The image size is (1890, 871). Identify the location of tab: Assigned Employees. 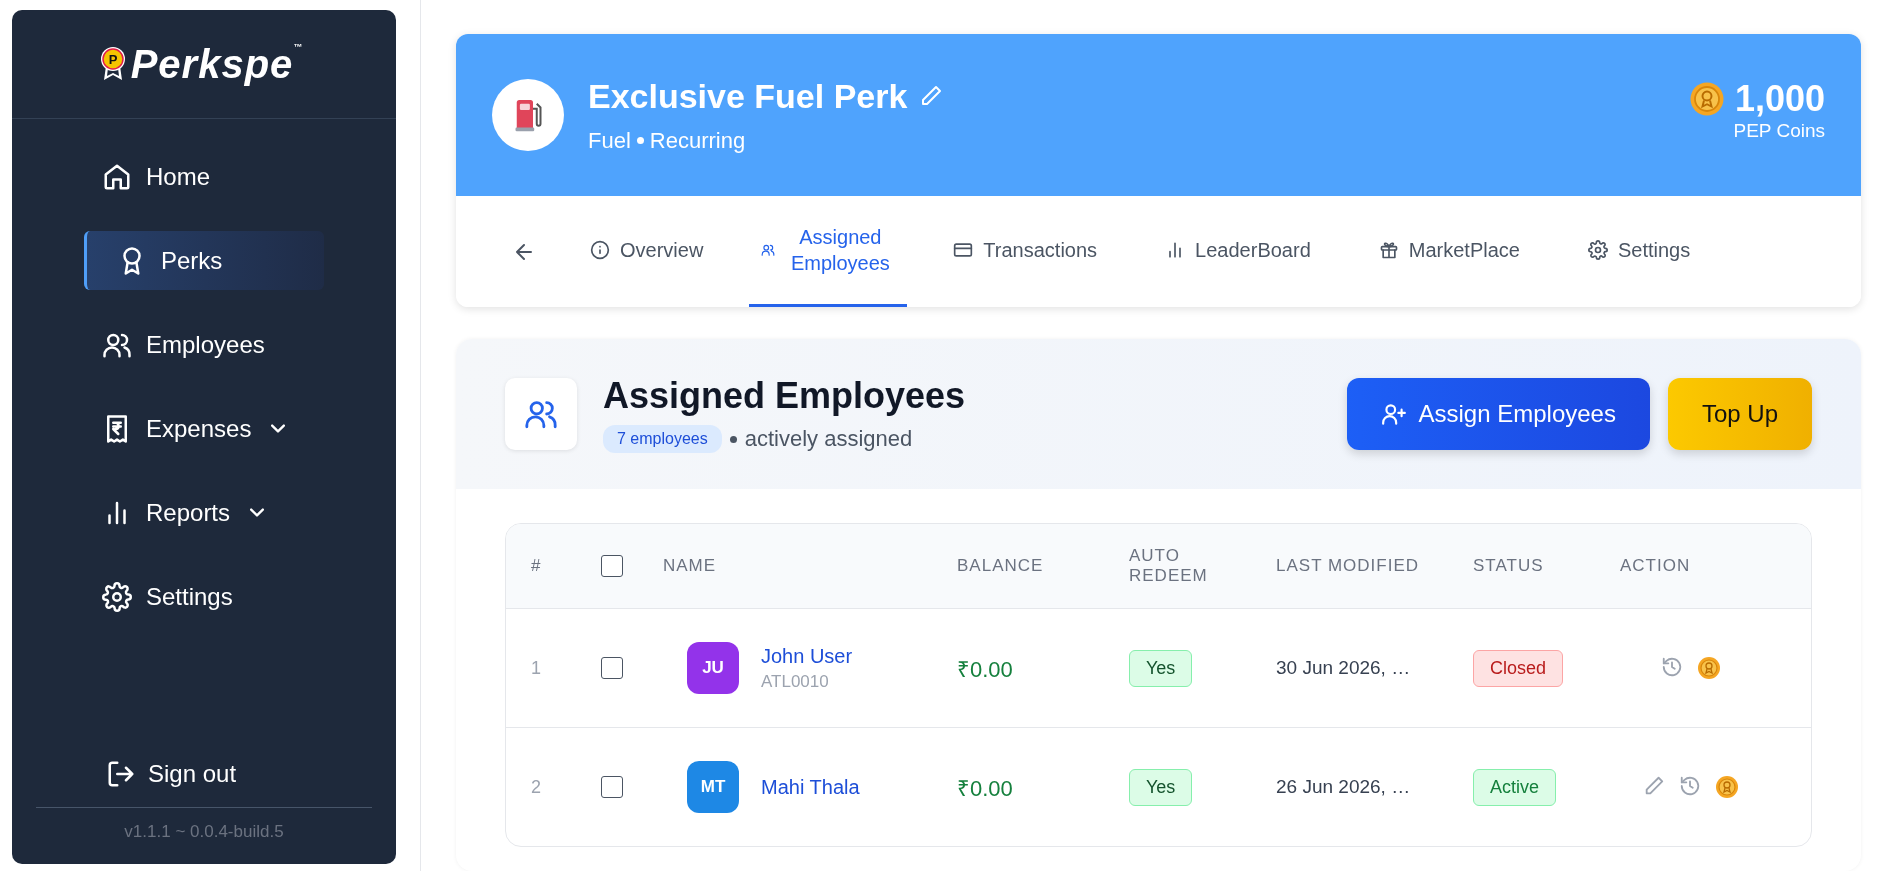
(828, 251).